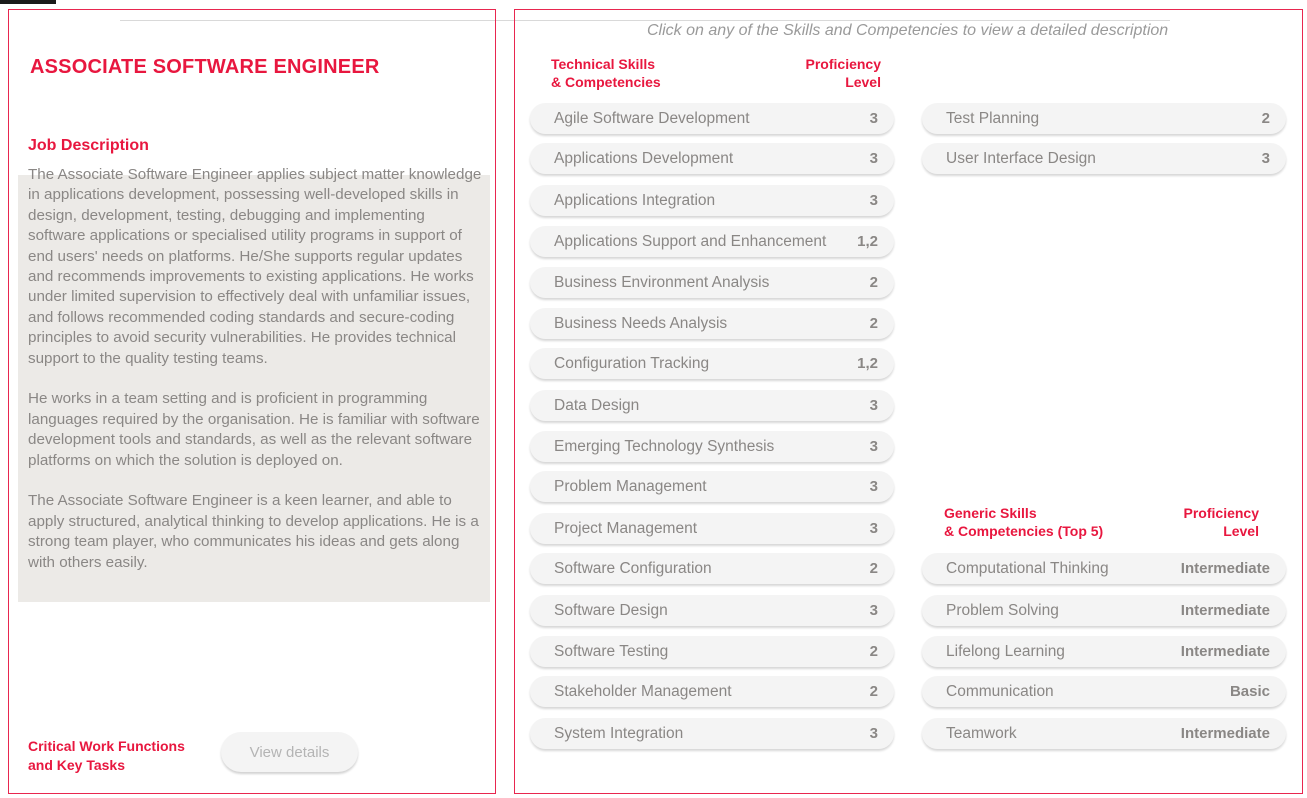 This screenshot has width=1307, height=798. I want to click on technical-skill-name: Business Needs Analysis, so click(641, 323).